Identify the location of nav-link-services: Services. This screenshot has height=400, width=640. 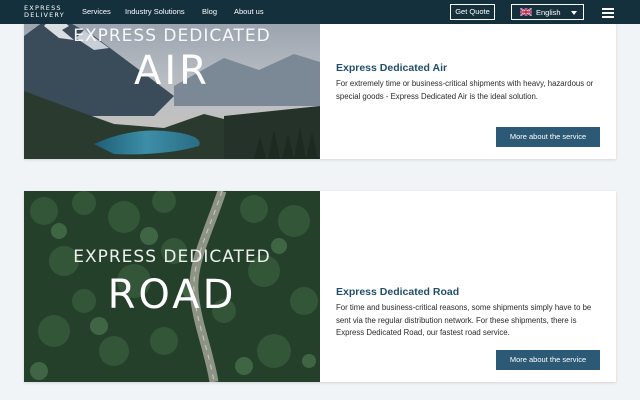
(96, 11).